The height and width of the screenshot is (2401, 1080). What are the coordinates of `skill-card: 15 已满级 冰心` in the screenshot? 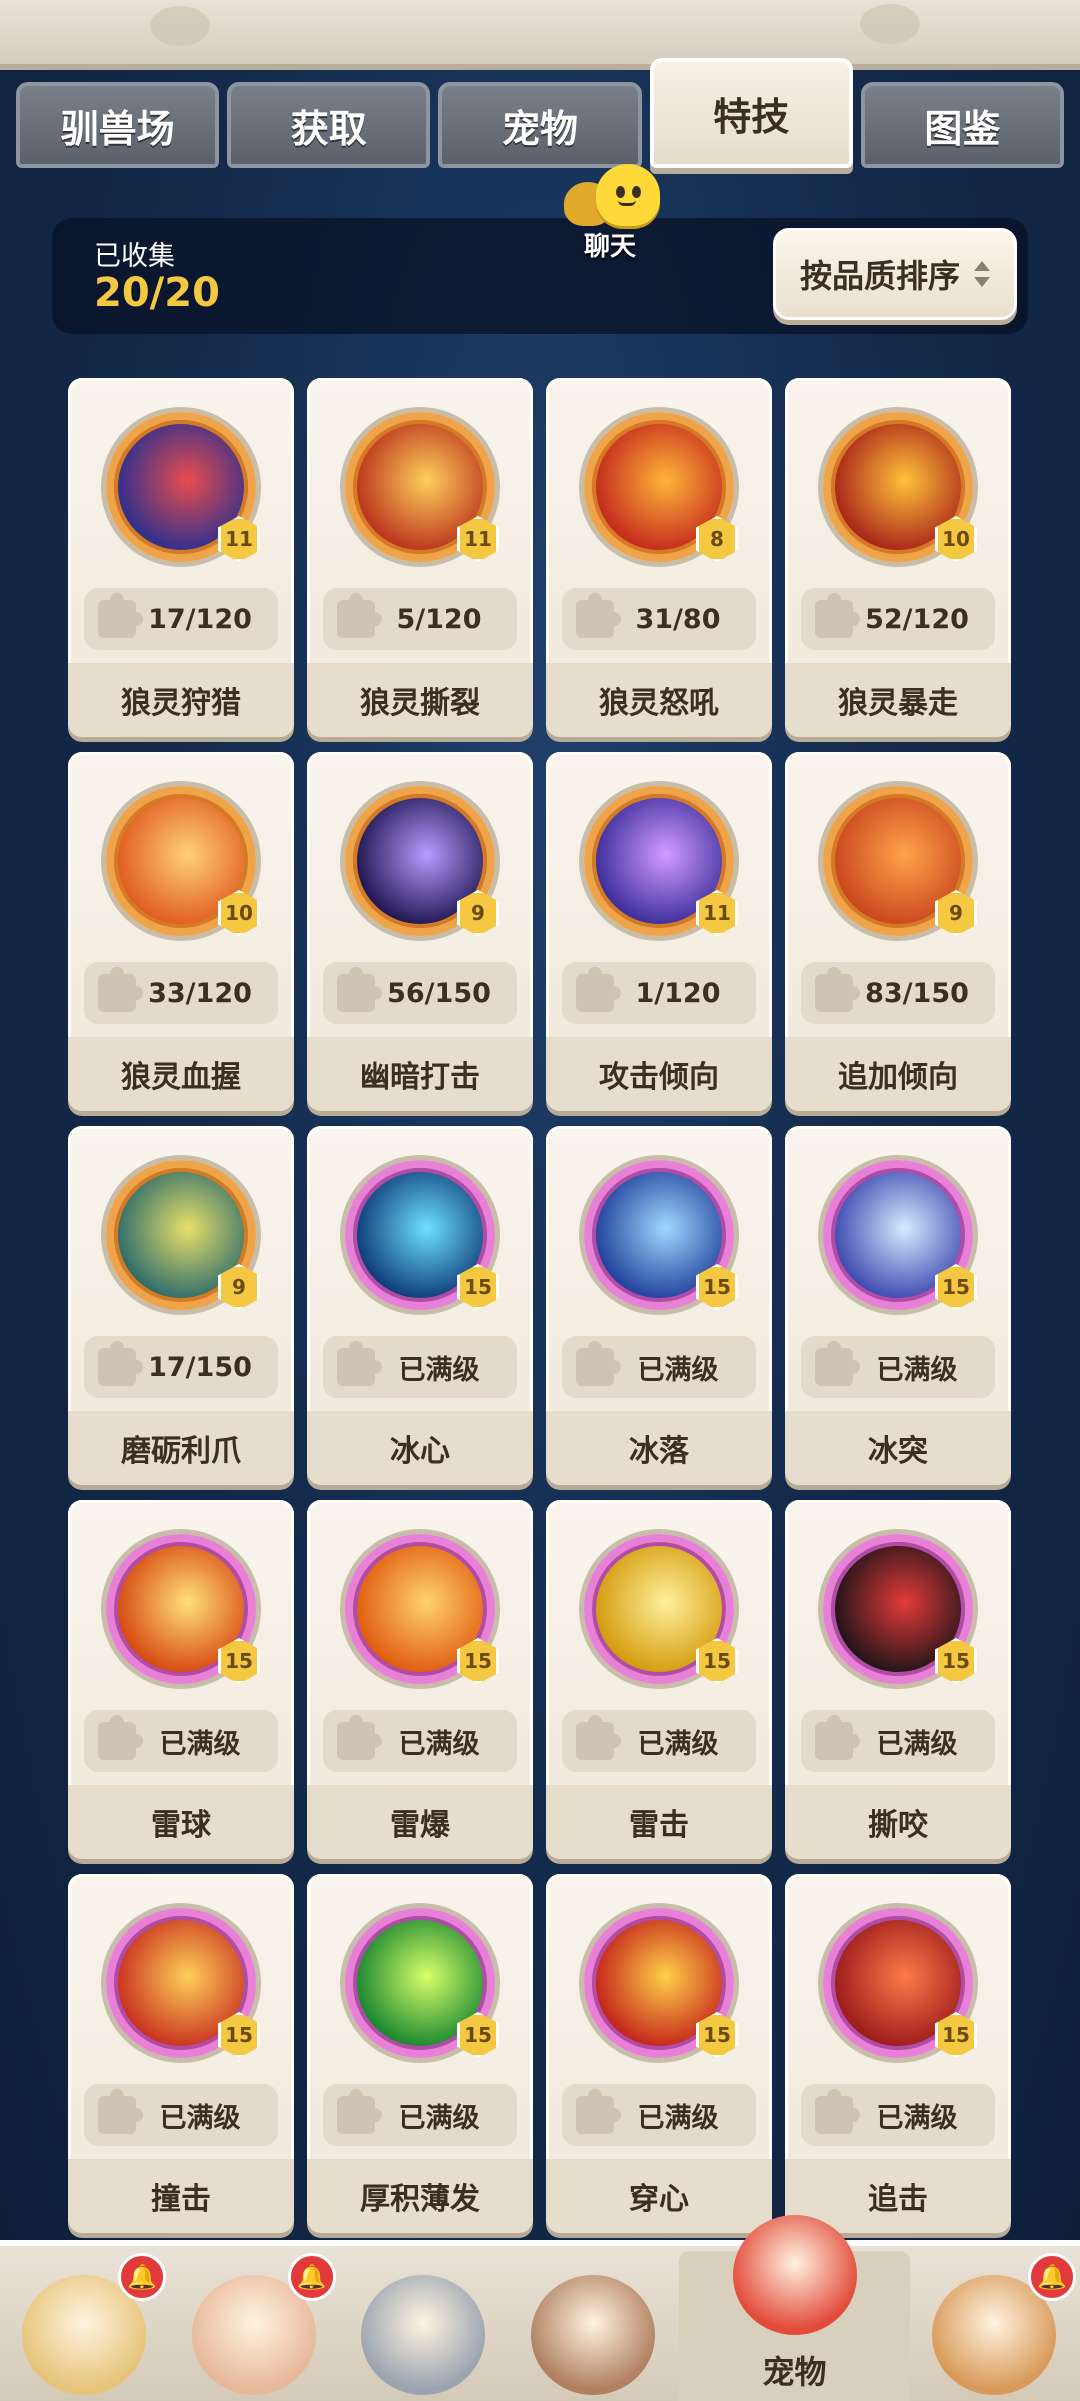 It's located at (420, 1305).